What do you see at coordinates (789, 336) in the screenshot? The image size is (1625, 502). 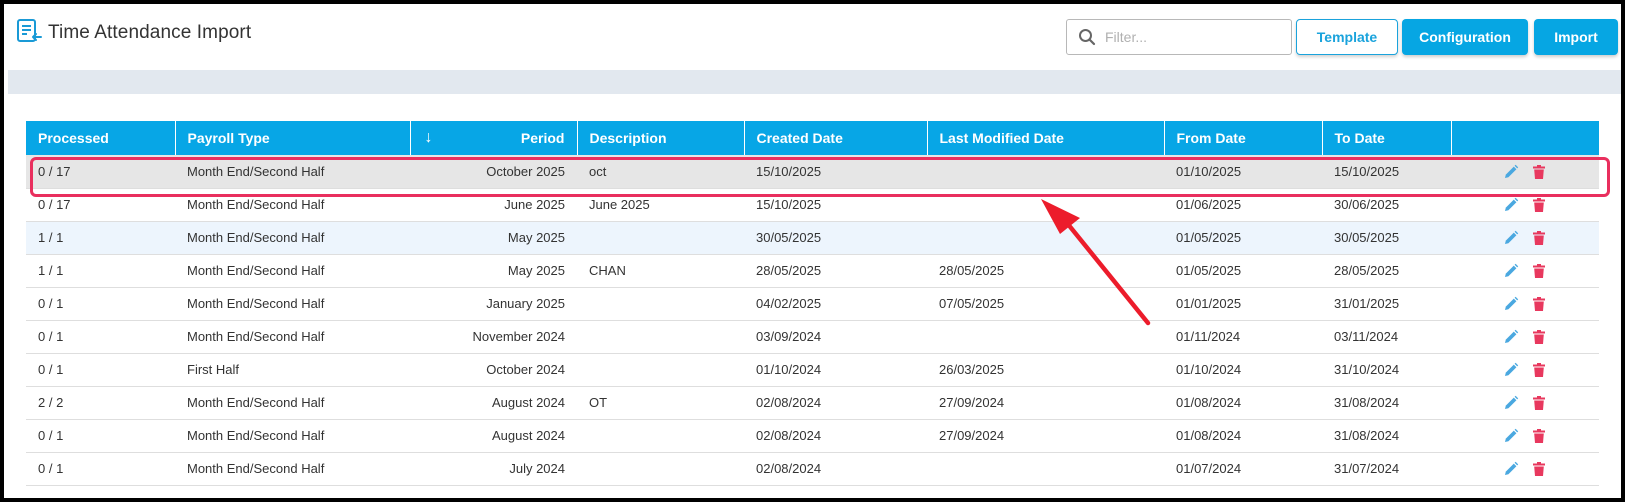 I see `cell-created-date: 03/09/2024` at bounding box center [789, 336].